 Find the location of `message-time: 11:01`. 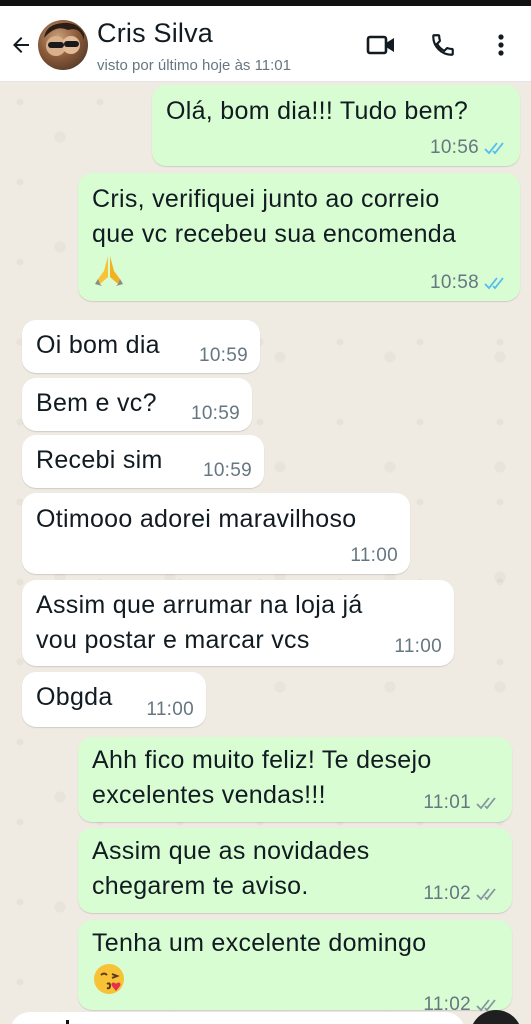

message-time: 11:01 is located at coordinates (447, 802).